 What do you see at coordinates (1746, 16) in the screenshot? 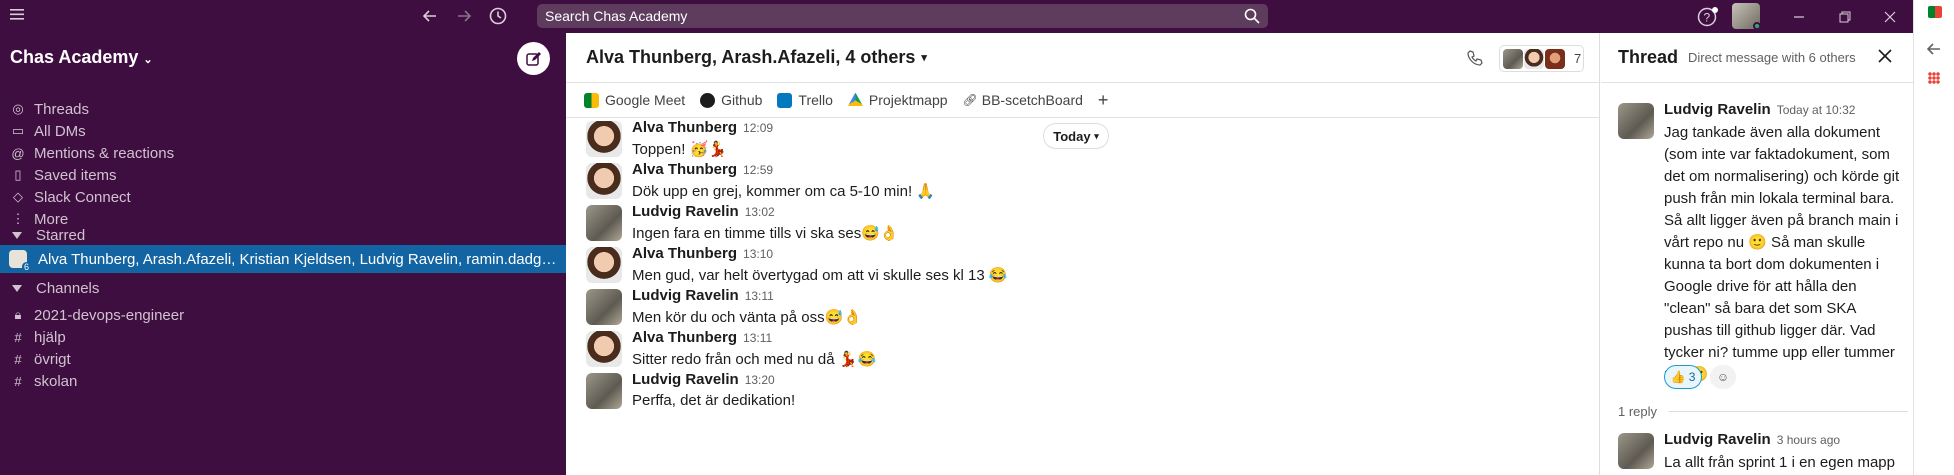
I see `user-avatar` at bounding box center [1746, 16].